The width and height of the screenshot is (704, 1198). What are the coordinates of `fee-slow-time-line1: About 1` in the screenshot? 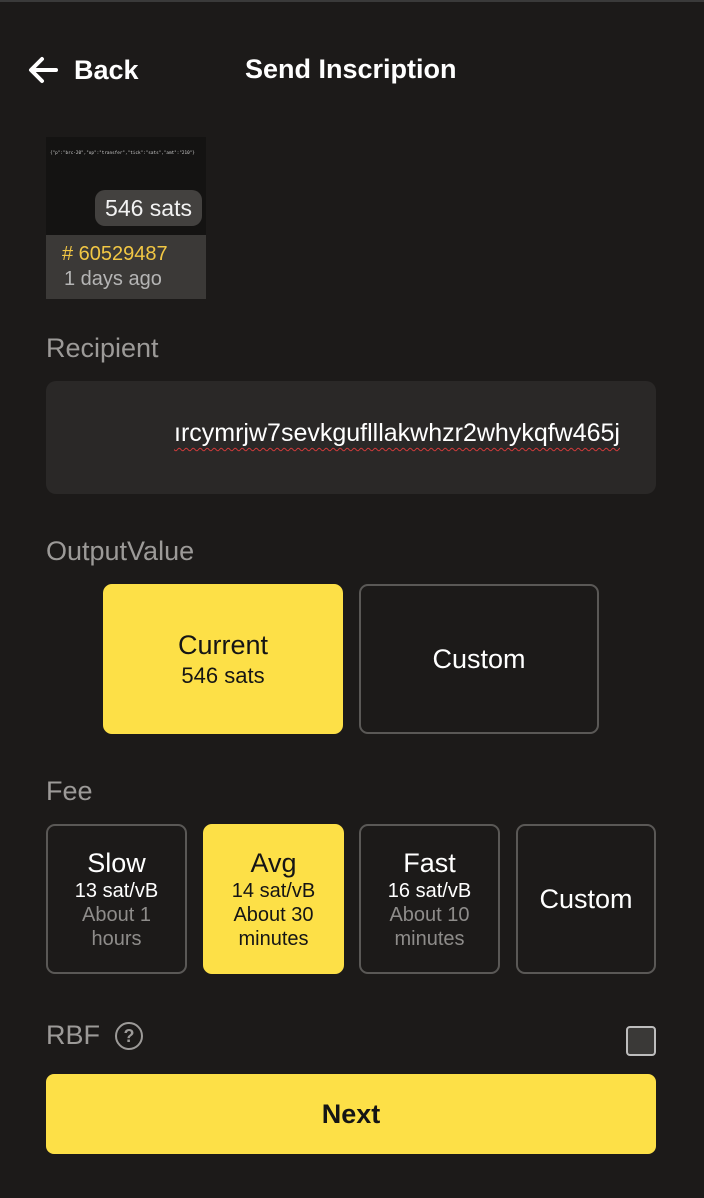 It's located at (116, 914).